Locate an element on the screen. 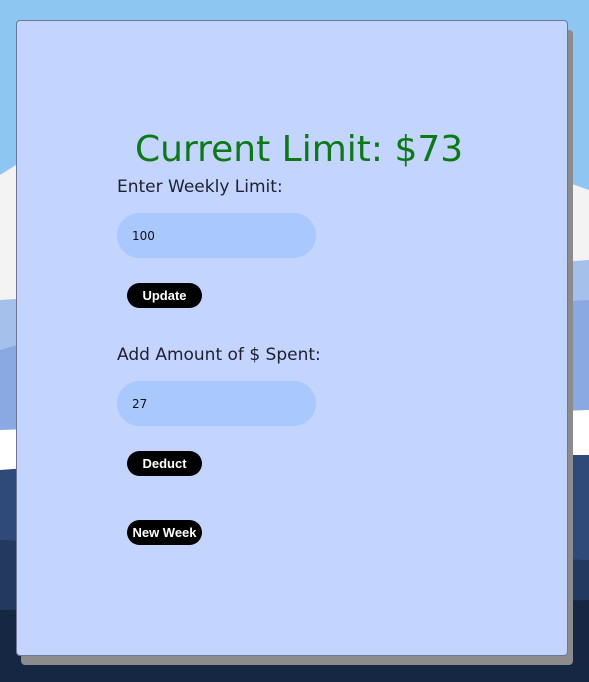 This screenshot has width=589, height=682. current-limit-heading: Current Limit: $73 is located at coordinates (299, 149).